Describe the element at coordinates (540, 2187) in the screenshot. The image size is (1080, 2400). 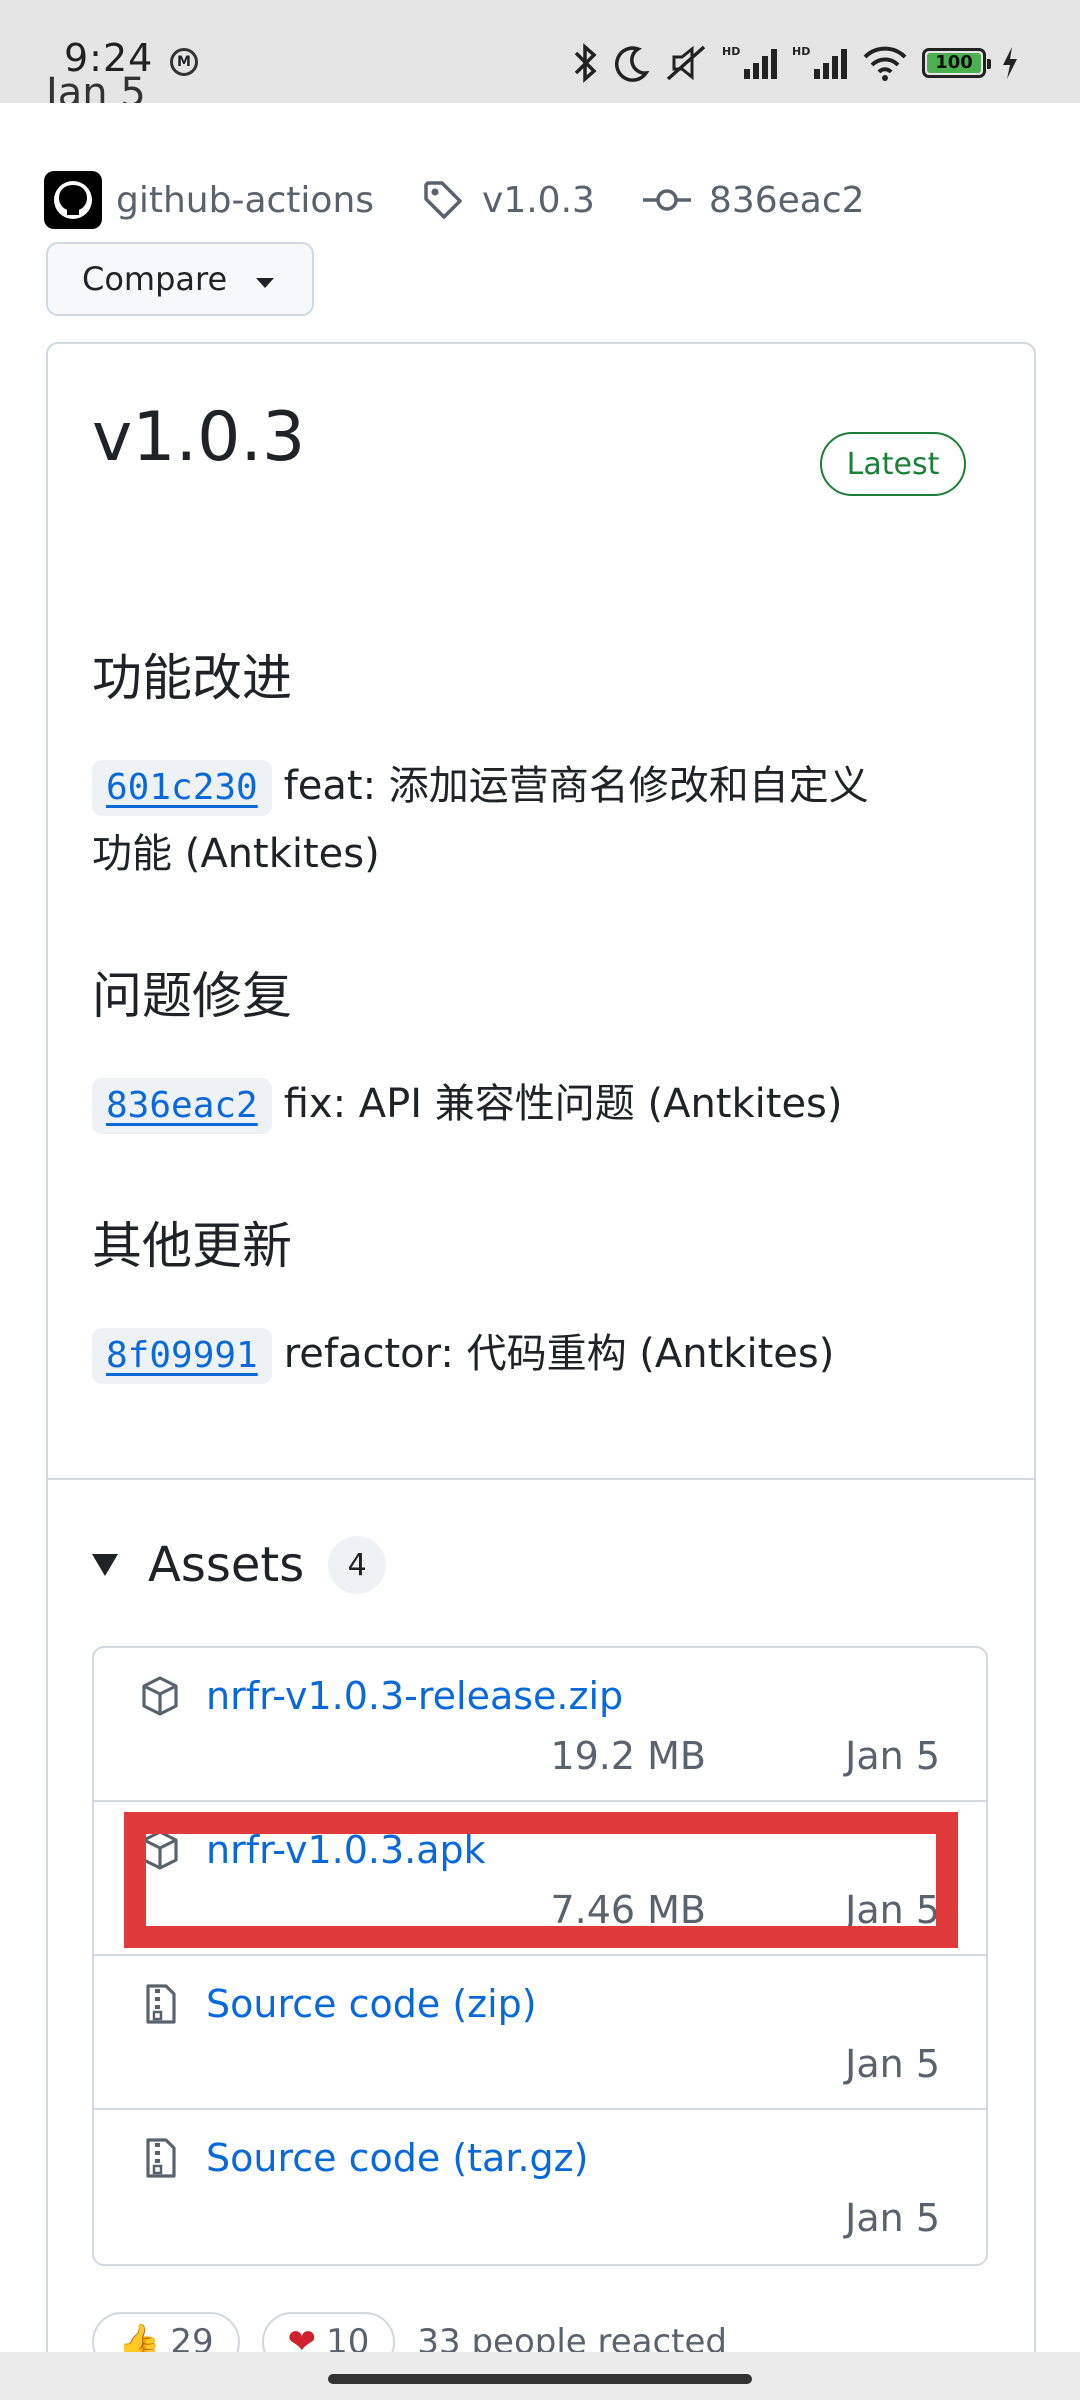
I see `asset-row: Source code (tar.gz) Jan 5` at that location.